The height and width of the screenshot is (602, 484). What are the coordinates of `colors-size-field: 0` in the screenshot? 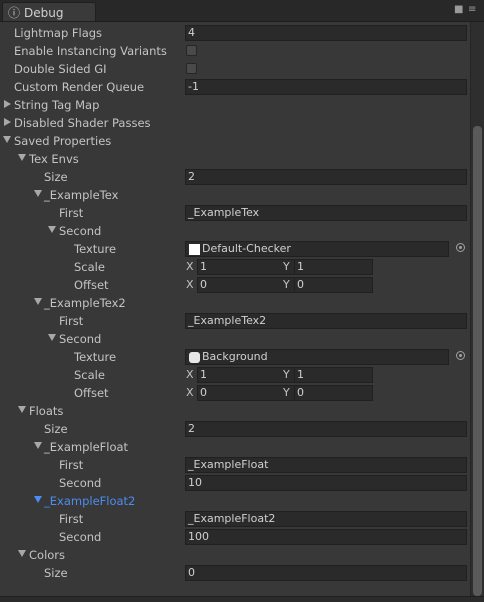 It's located at (326, 573).